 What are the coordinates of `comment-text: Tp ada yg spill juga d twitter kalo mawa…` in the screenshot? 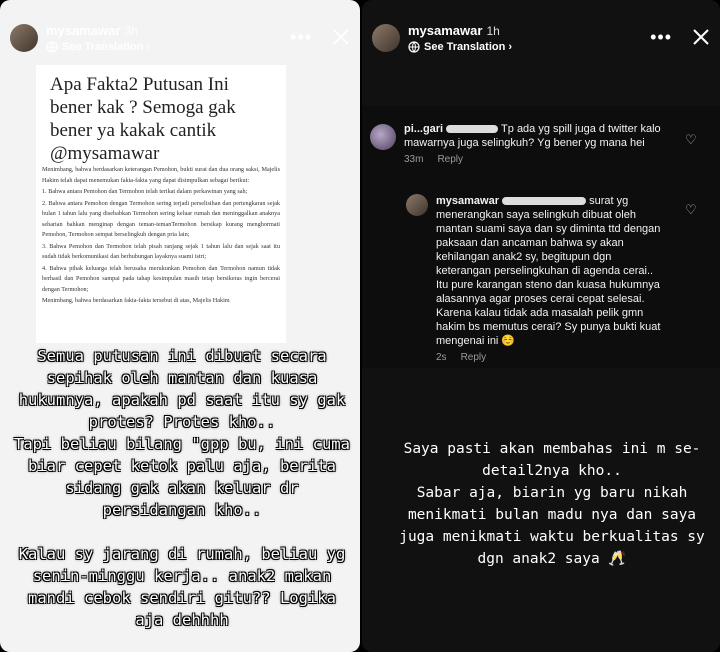 It's located at (532, 136).